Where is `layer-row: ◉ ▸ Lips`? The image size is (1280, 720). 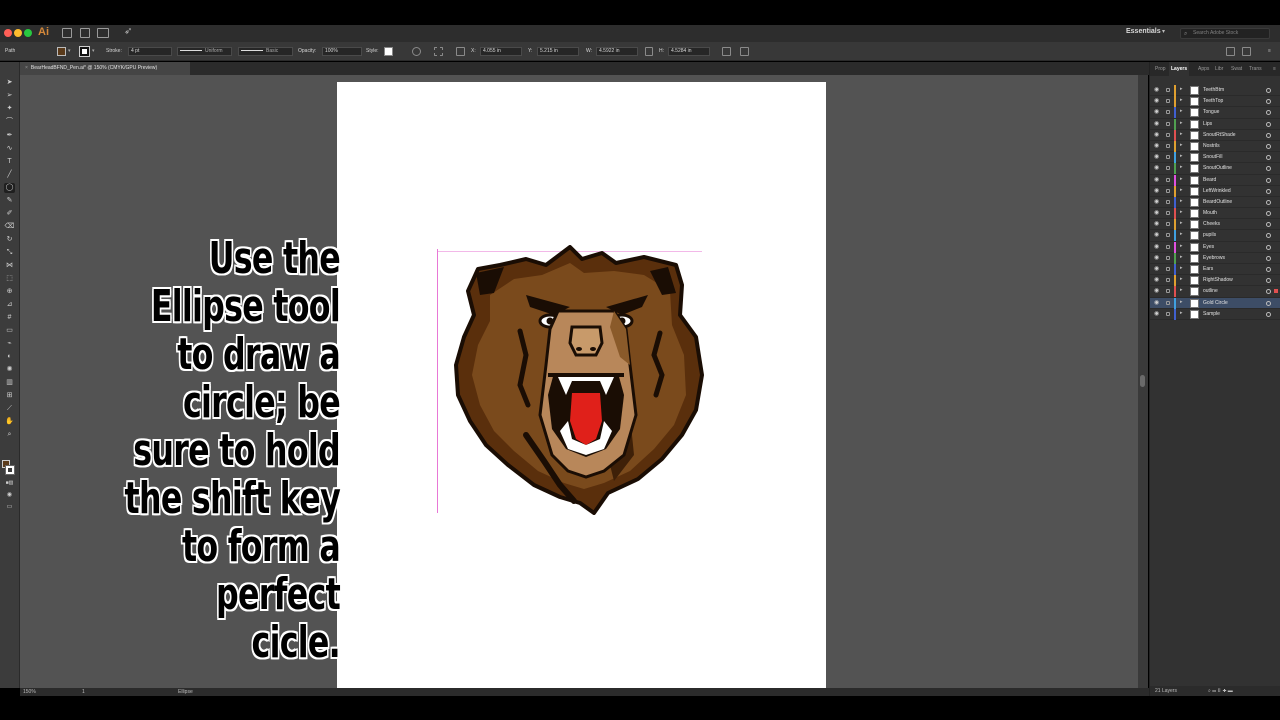
layer-row: ◉ ▸ Lips is located at coordinates (1215, 124).